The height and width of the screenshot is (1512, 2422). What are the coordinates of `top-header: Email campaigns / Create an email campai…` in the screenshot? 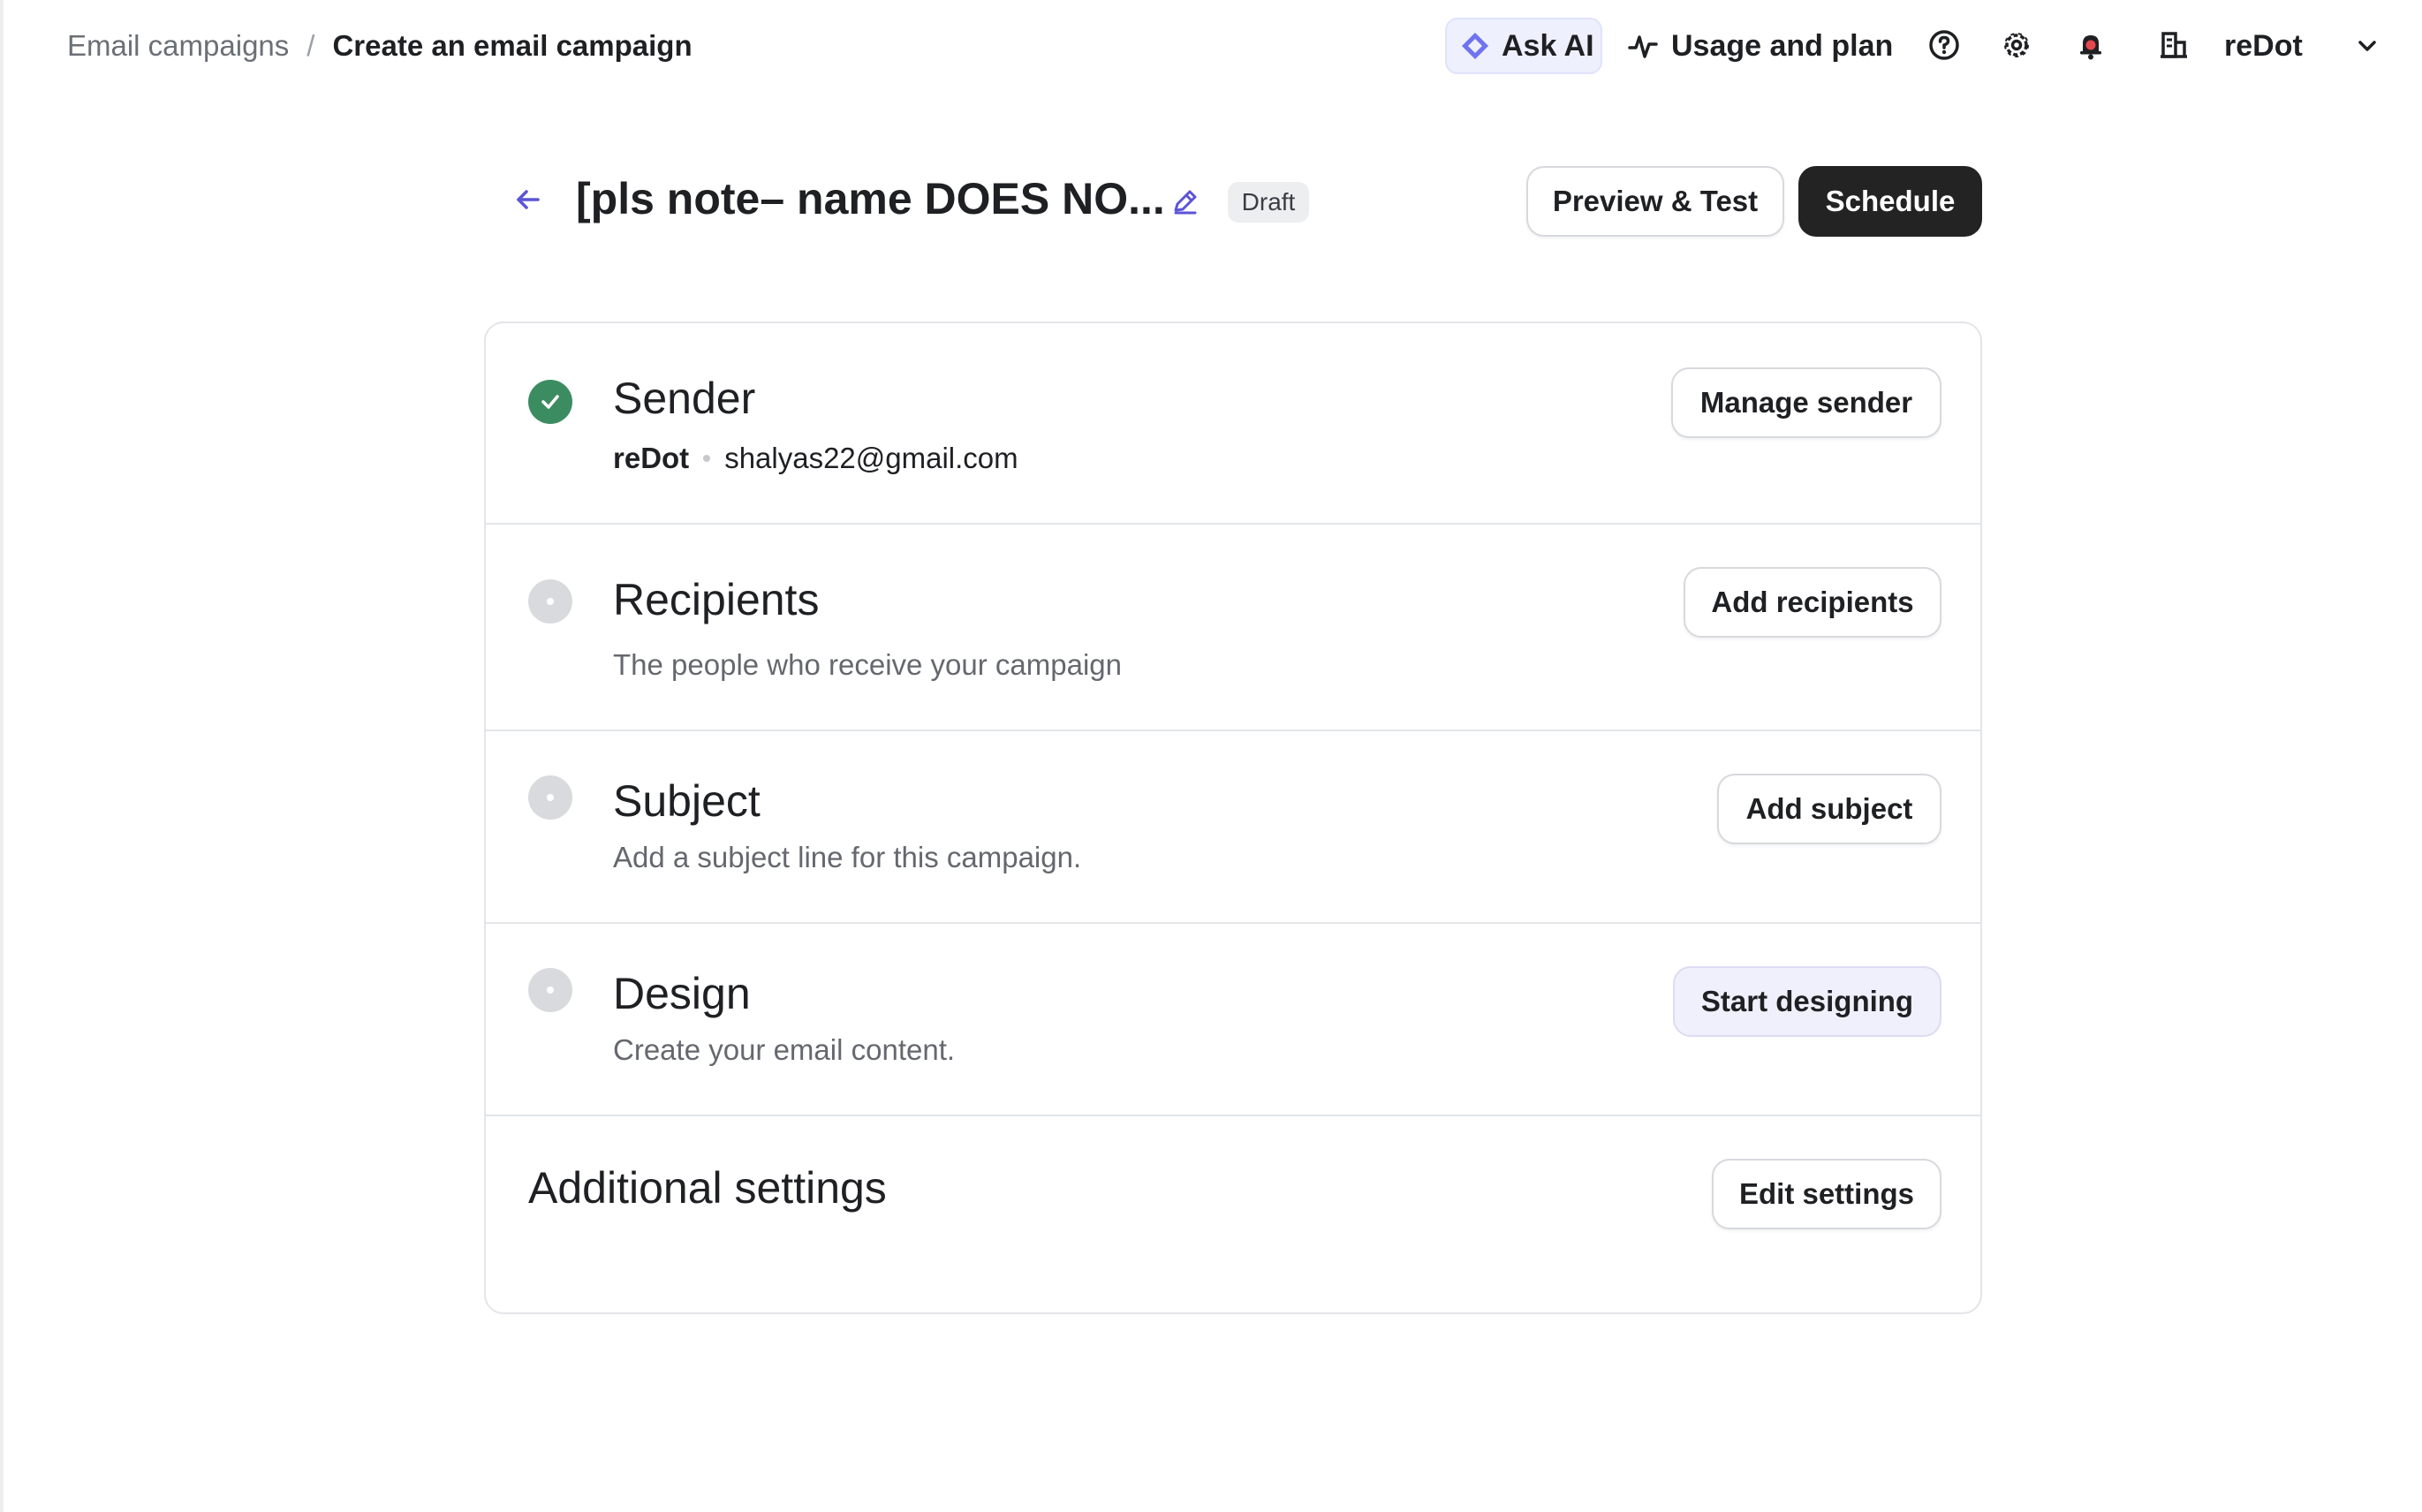 It's located at (1211, 46).